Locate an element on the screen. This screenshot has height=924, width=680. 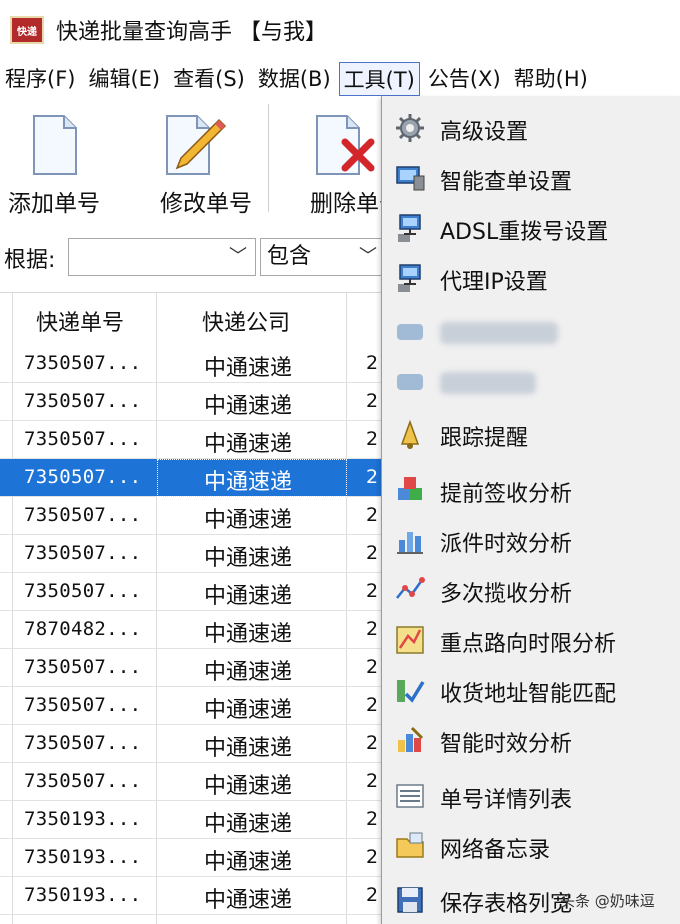
tools-menu-item-label: 网络备忘录 is located at coordinates (495, 850).